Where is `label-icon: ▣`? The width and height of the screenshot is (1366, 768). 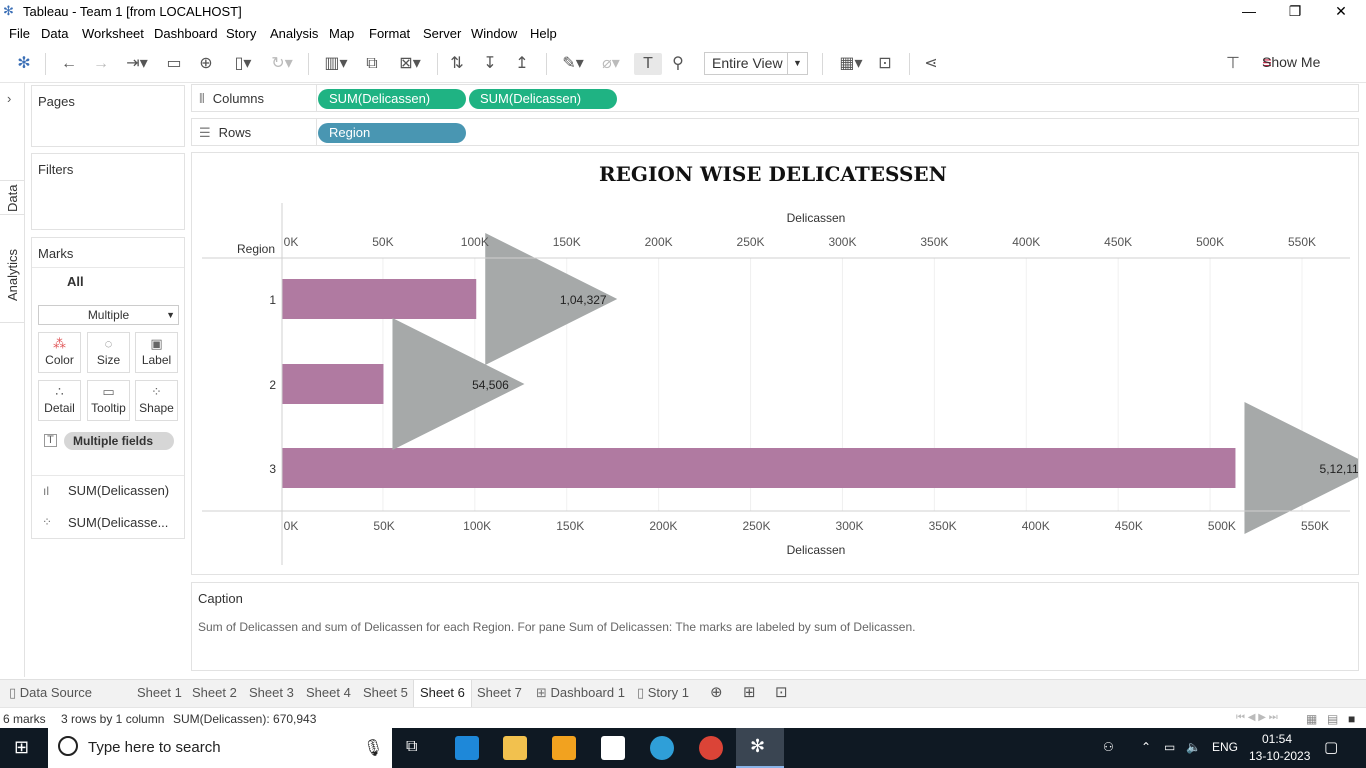 label-icon: ▣ is located at coordinates (156, 343).